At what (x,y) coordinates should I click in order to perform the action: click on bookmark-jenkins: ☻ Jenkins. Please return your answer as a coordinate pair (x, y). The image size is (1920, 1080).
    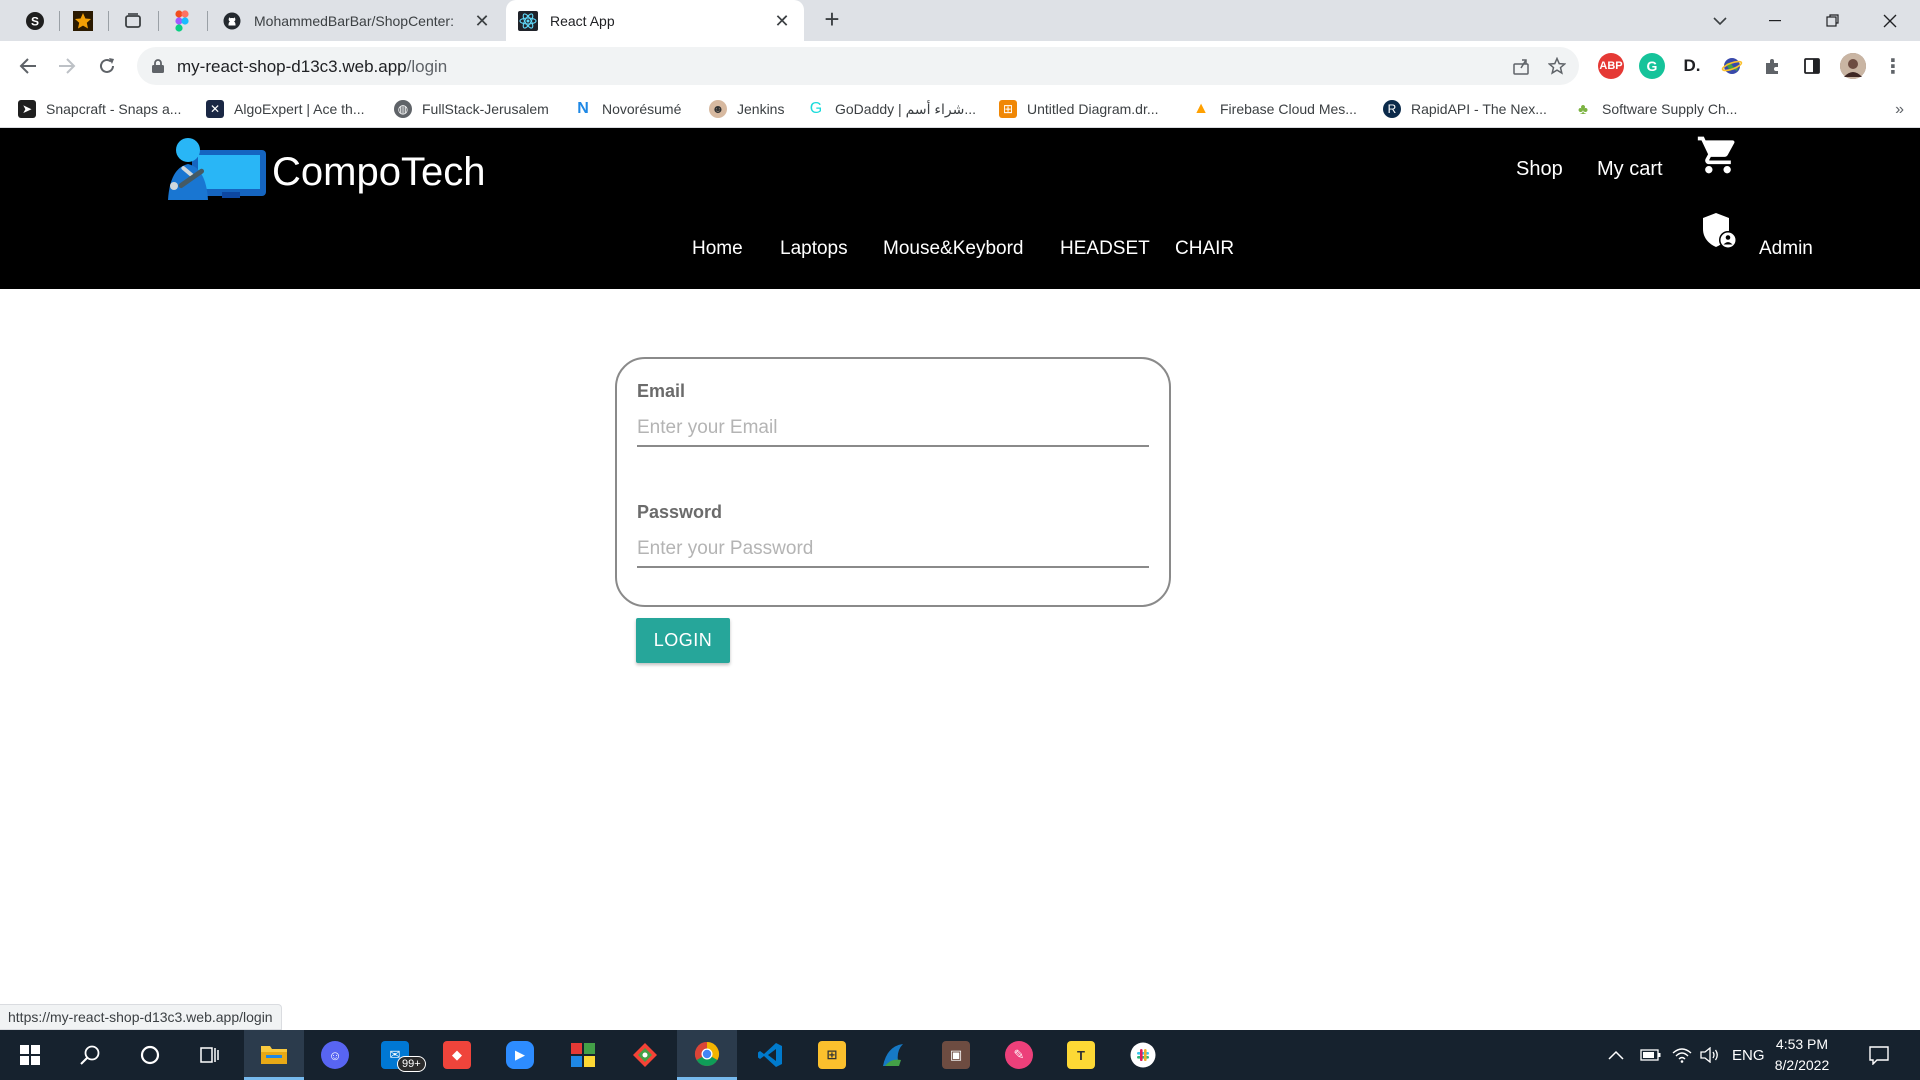
    Looking at the image, I should click on (746, 109).